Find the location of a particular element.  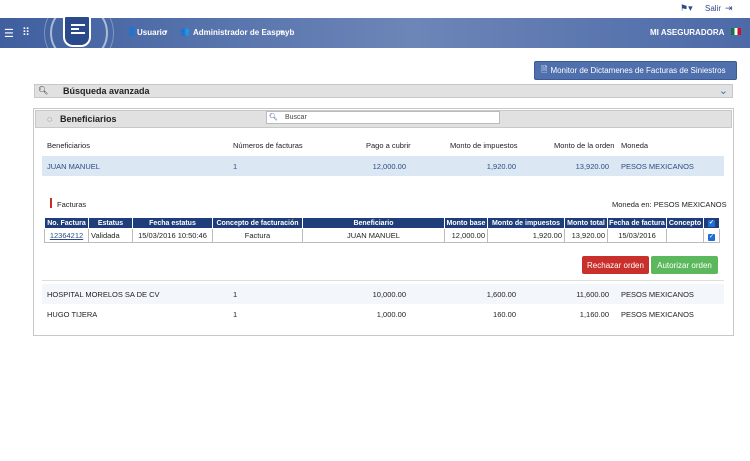

currency-note: Moneda en: PESOS MEXICANOS is located at coordinates (669, 204).